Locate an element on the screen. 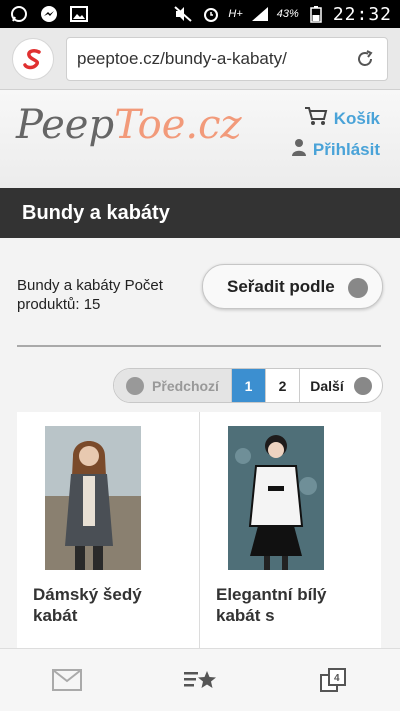 Image resolution: width=400 pixels, height=711 pixels. prev-page-button: Předchozí is located at coordinates (173, 385).